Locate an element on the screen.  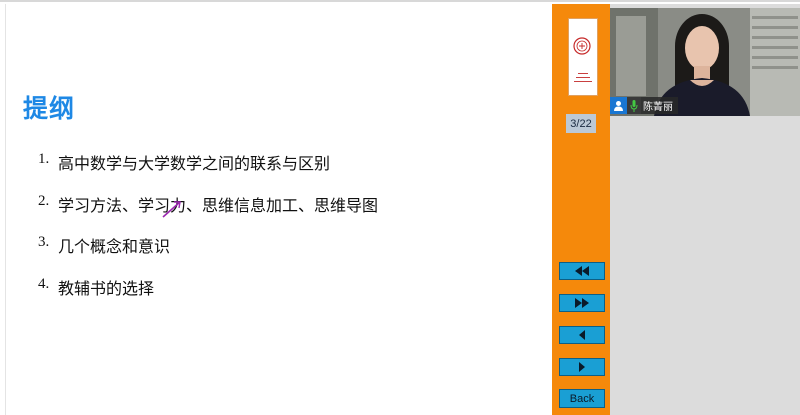
right-arrow-icon is located at coordinates (582, 367).